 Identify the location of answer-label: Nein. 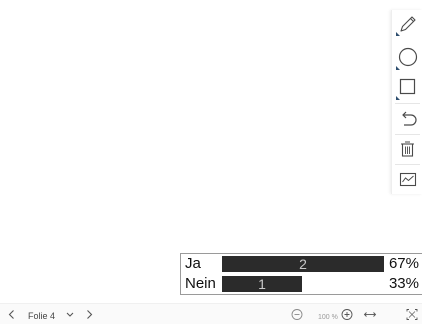
(200, 283).